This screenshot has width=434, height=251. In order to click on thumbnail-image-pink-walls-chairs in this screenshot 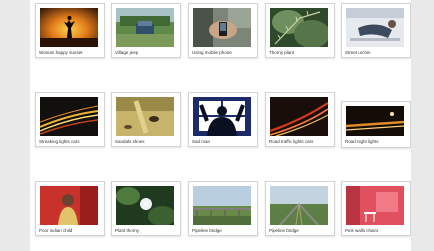, I will do `click(375, 205)`.